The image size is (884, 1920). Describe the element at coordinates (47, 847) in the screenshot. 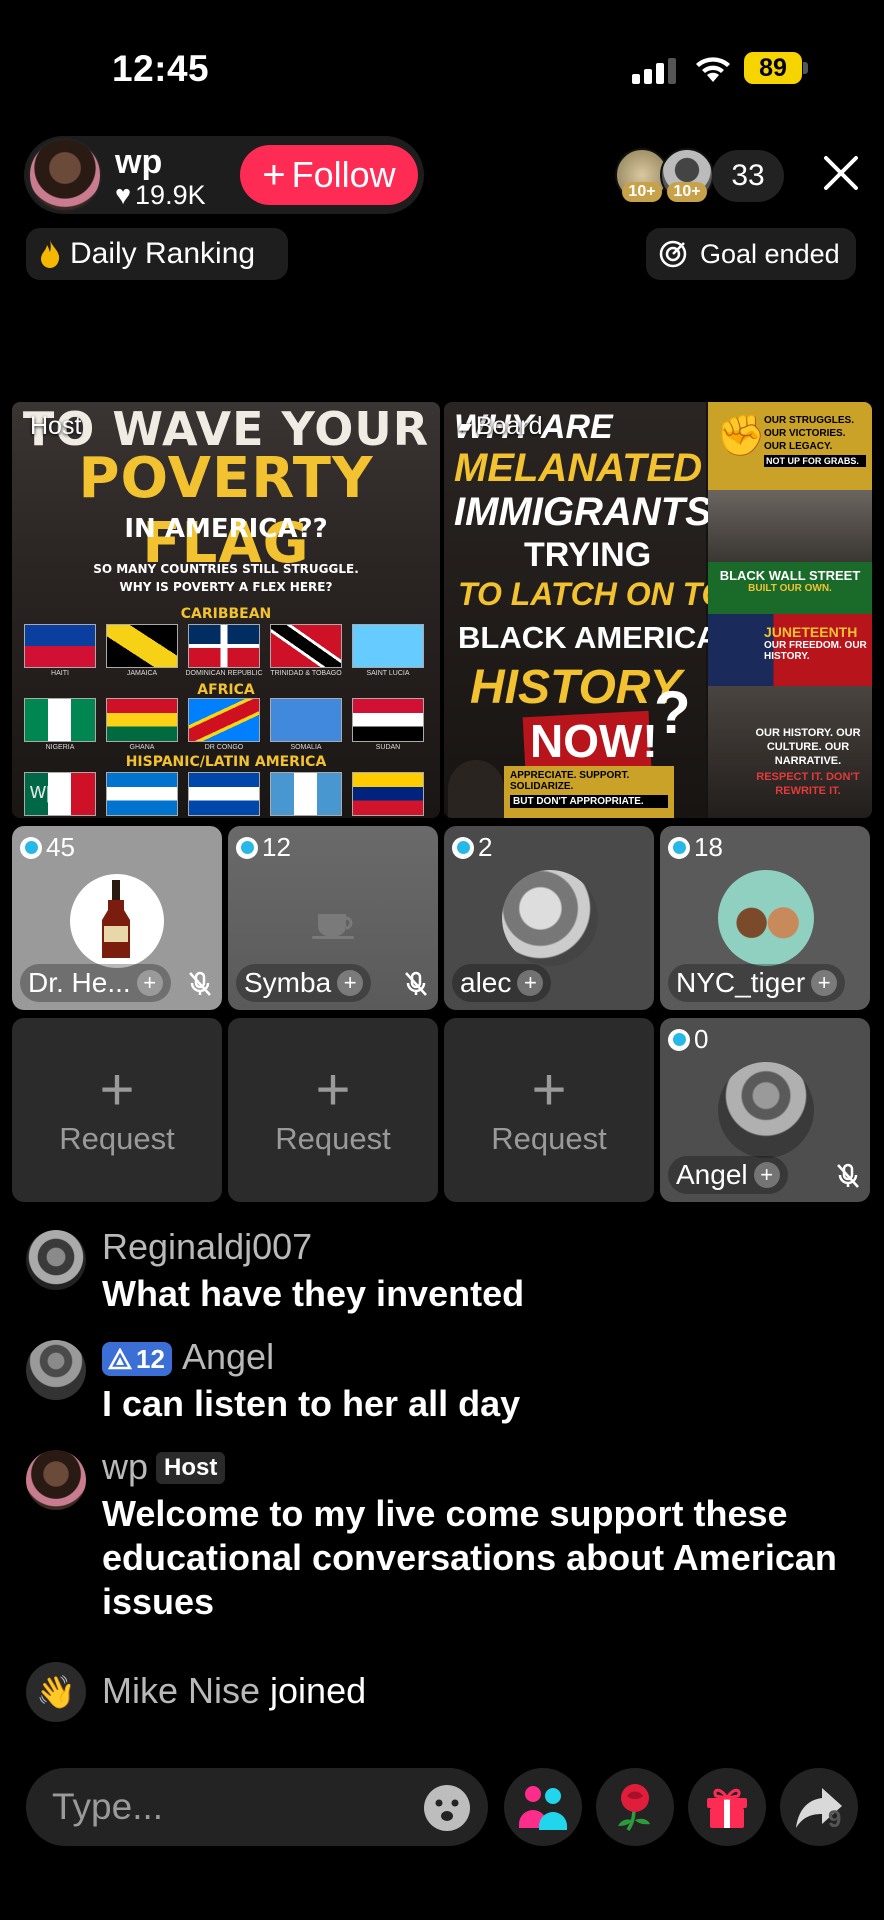

I see `guest-score: 45` at that location.